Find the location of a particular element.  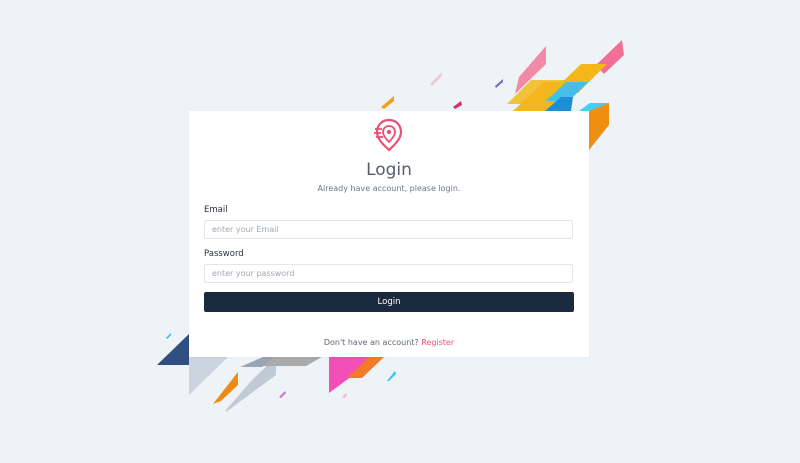

register-prompt: Don't have an account? Register is located at coordinates (389, 342).